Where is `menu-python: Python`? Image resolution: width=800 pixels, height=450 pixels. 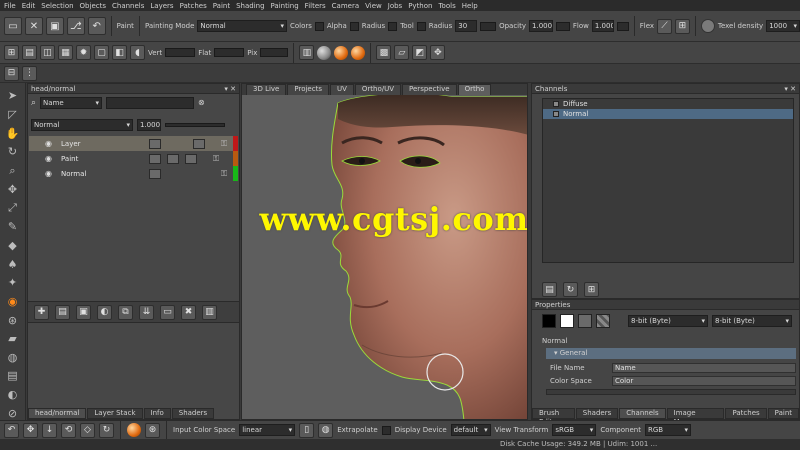 menu-python: Python is located at coordinates (420, 6).